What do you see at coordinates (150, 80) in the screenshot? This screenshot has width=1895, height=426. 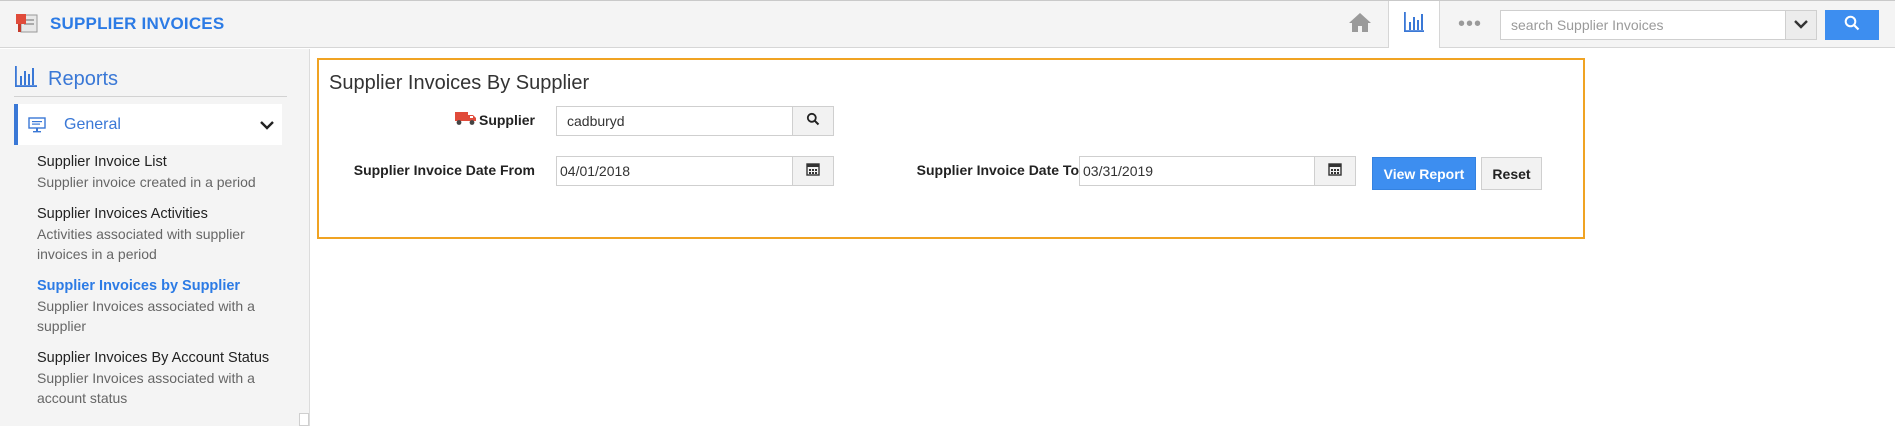 I see `reports-header: Reports` at bounding box center [150, 80].